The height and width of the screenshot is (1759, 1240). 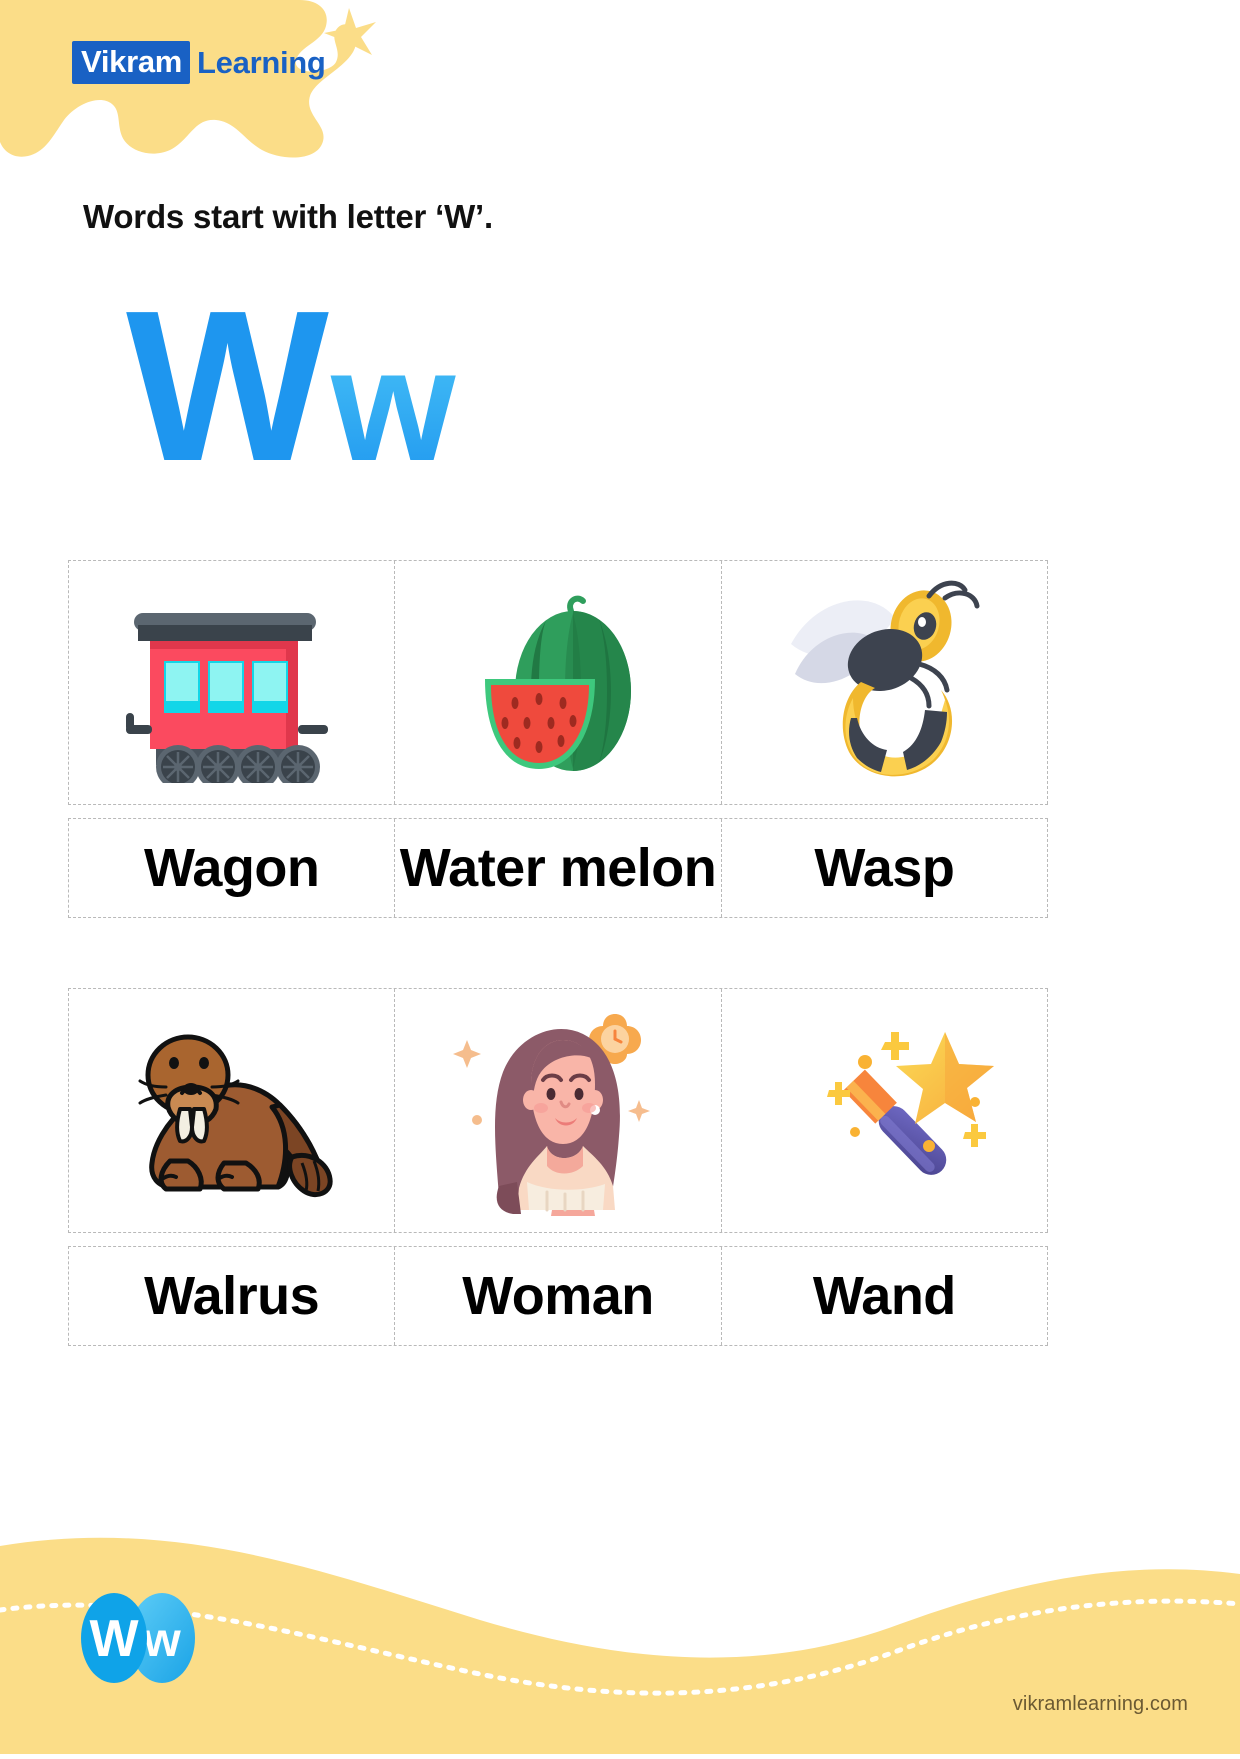 What do you see at coordinates (288, 216) in the screenshot?
I see `page-title: Words start with letter ‘W’.` at bounding box center [288, 216].